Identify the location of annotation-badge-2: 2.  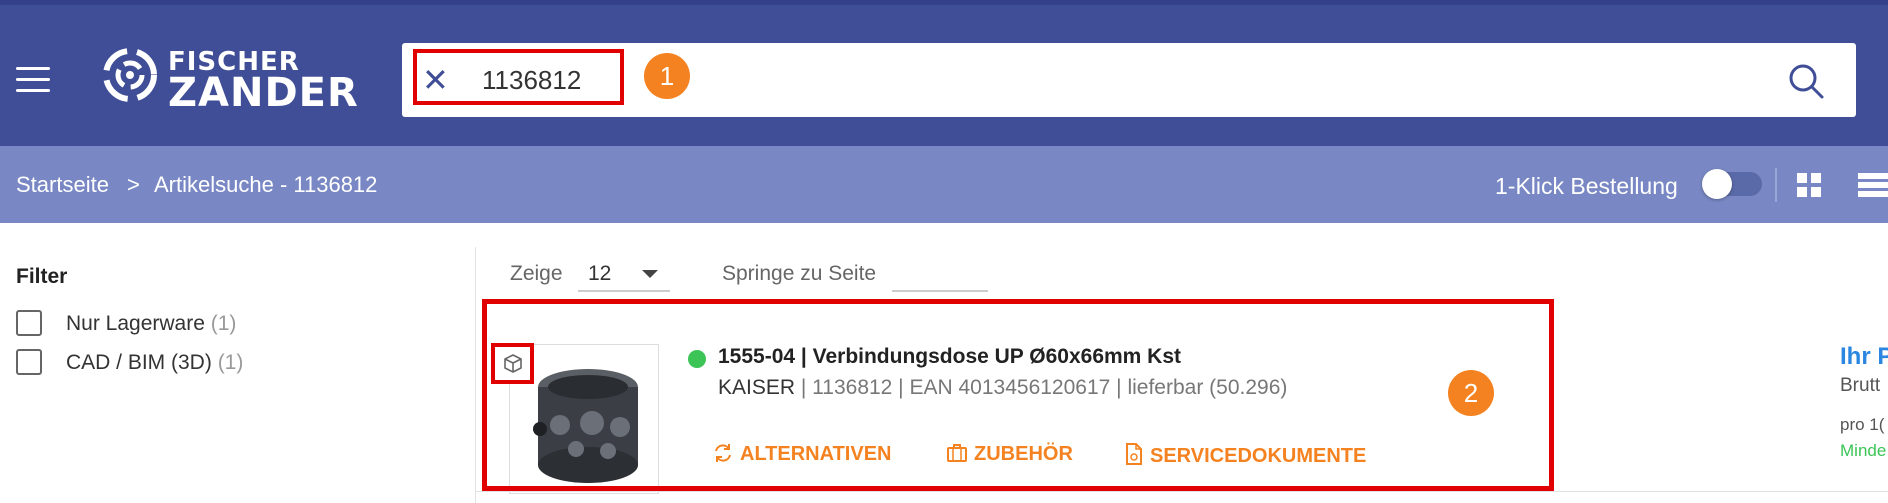
(1471, 393).